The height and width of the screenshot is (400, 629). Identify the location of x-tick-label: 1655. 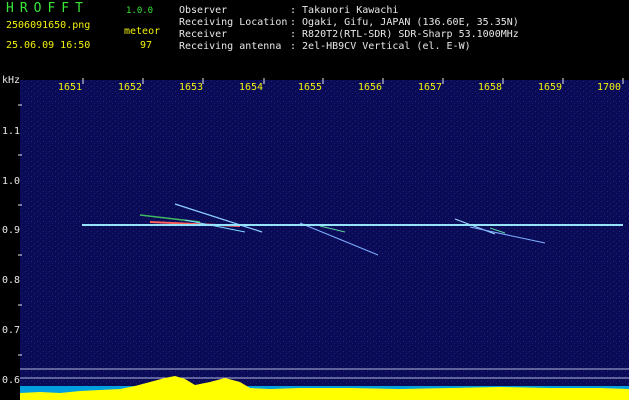
(310, 87).